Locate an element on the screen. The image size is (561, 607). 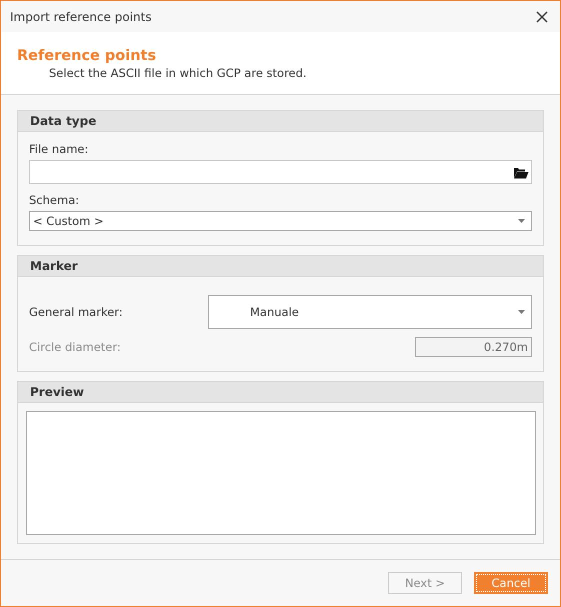
marker-dropdown: Manuale is located at coordinates (370, 312).